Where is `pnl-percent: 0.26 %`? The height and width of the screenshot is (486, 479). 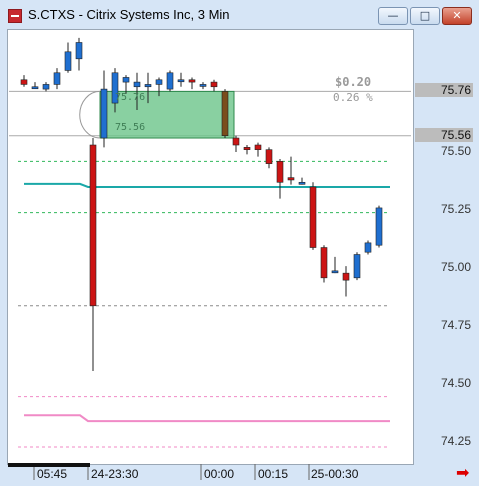 pnl-percent: 0.26 % is located at coordinates (353, 97).